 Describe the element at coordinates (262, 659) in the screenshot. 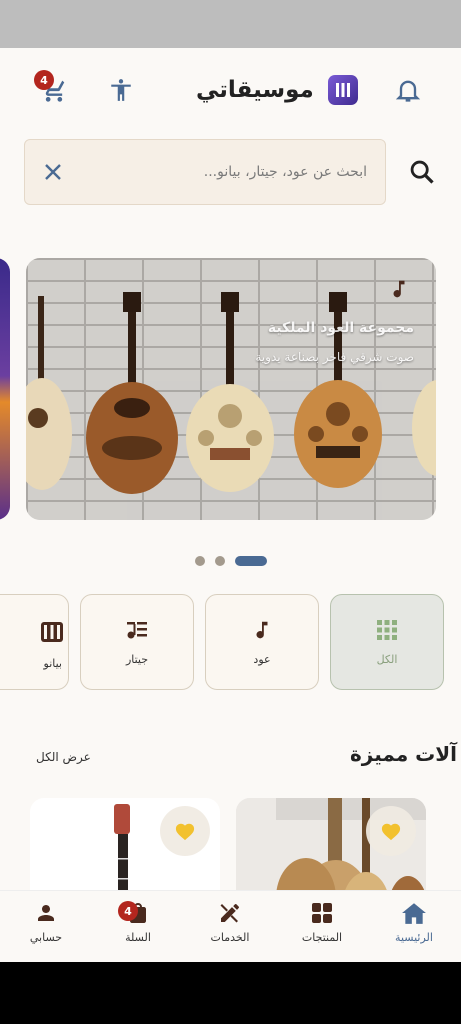

I see `category-label: عود` at that location.